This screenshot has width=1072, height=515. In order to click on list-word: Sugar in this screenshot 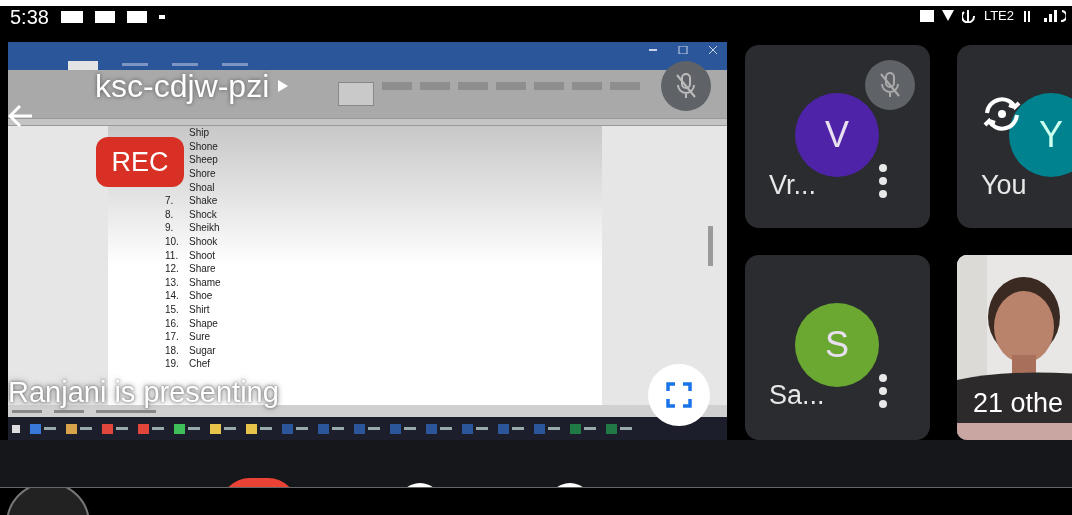, I will do `click(202, 350)`.